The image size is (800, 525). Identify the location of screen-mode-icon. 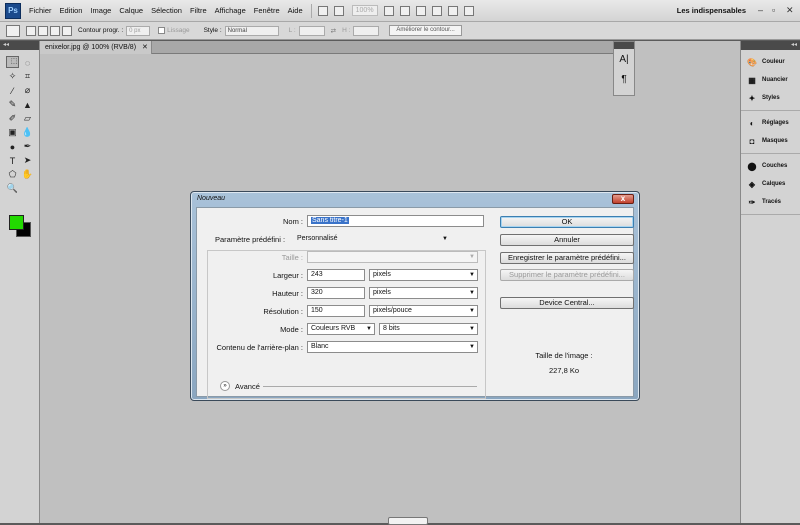
(338, 10).